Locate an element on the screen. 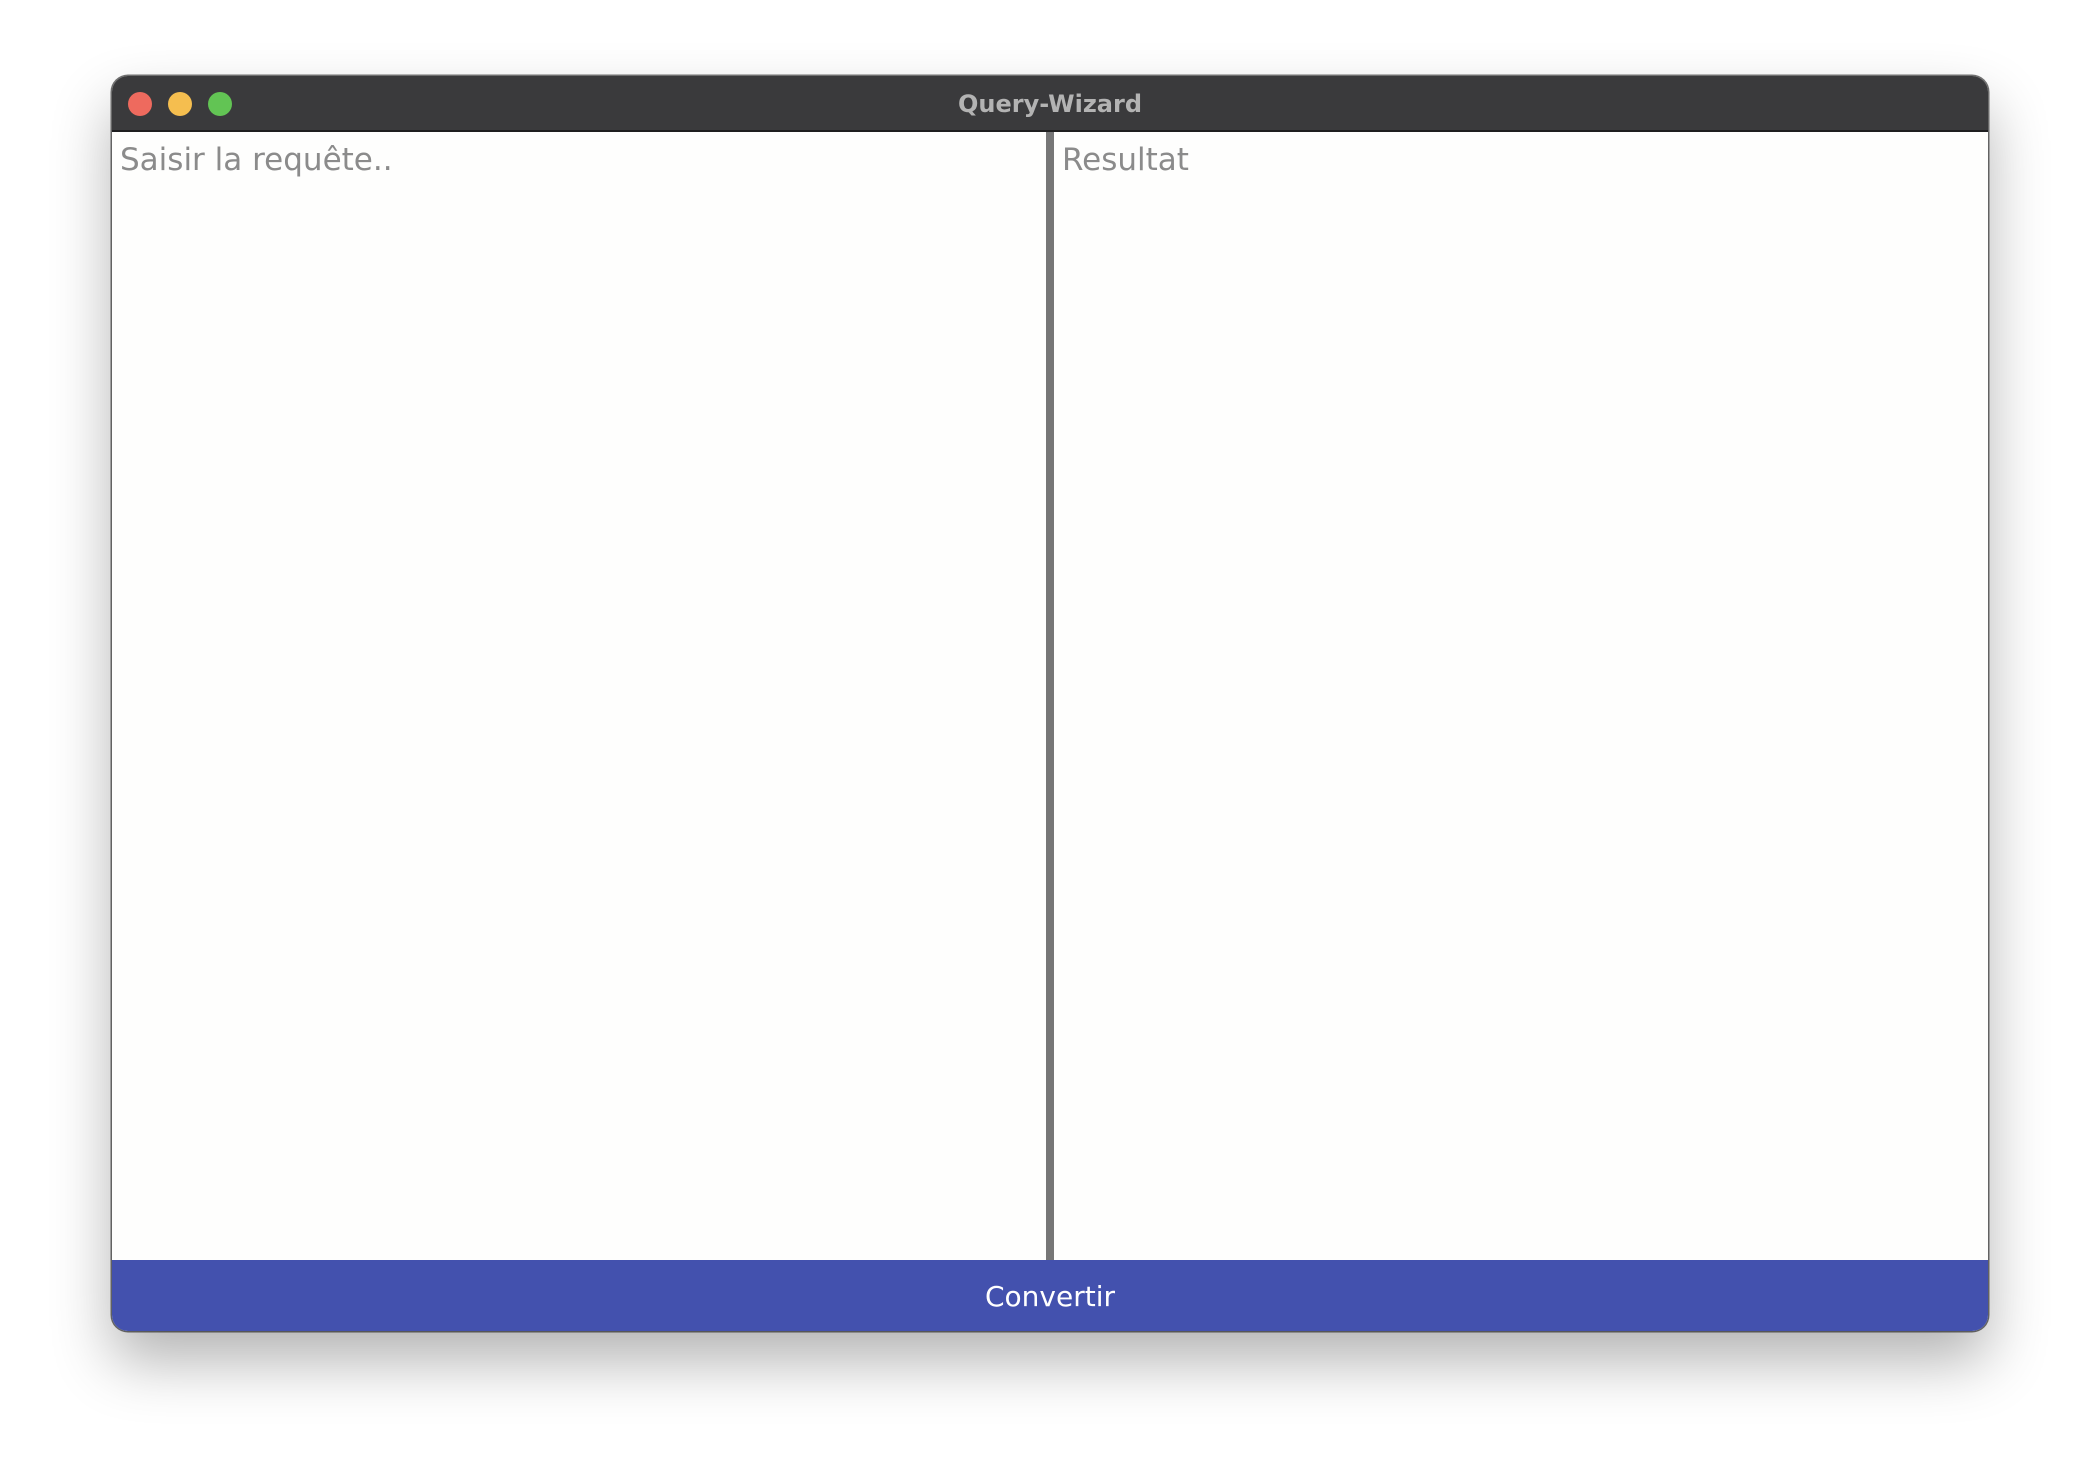 This screenshot has width=2100, height=1480. convert-button: Convertir is located at coordinates (1050, 1295).